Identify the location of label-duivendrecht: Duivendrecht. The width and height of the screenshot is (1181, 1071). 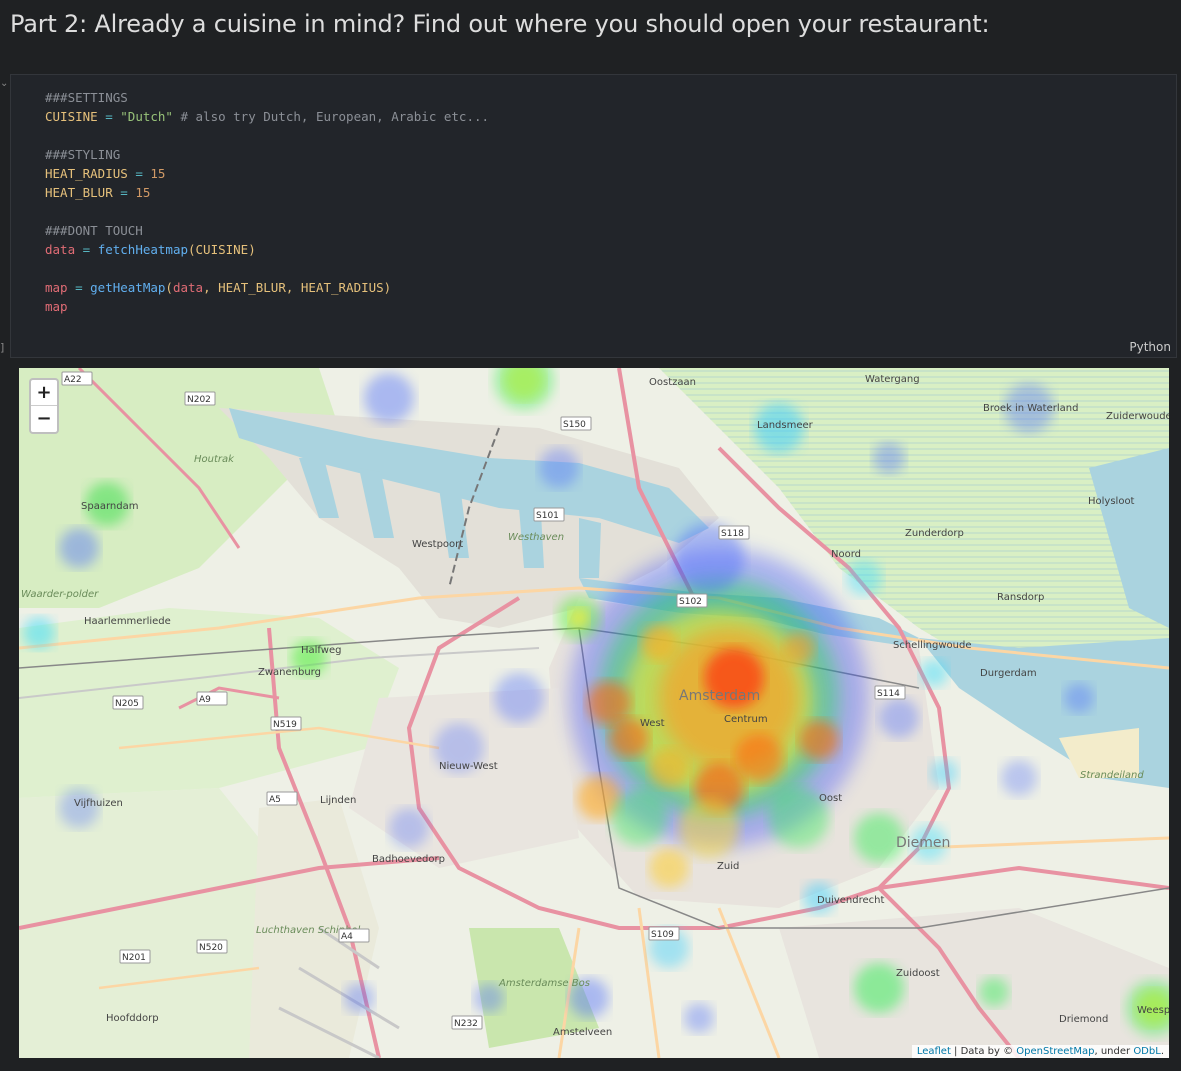
(850, 900).